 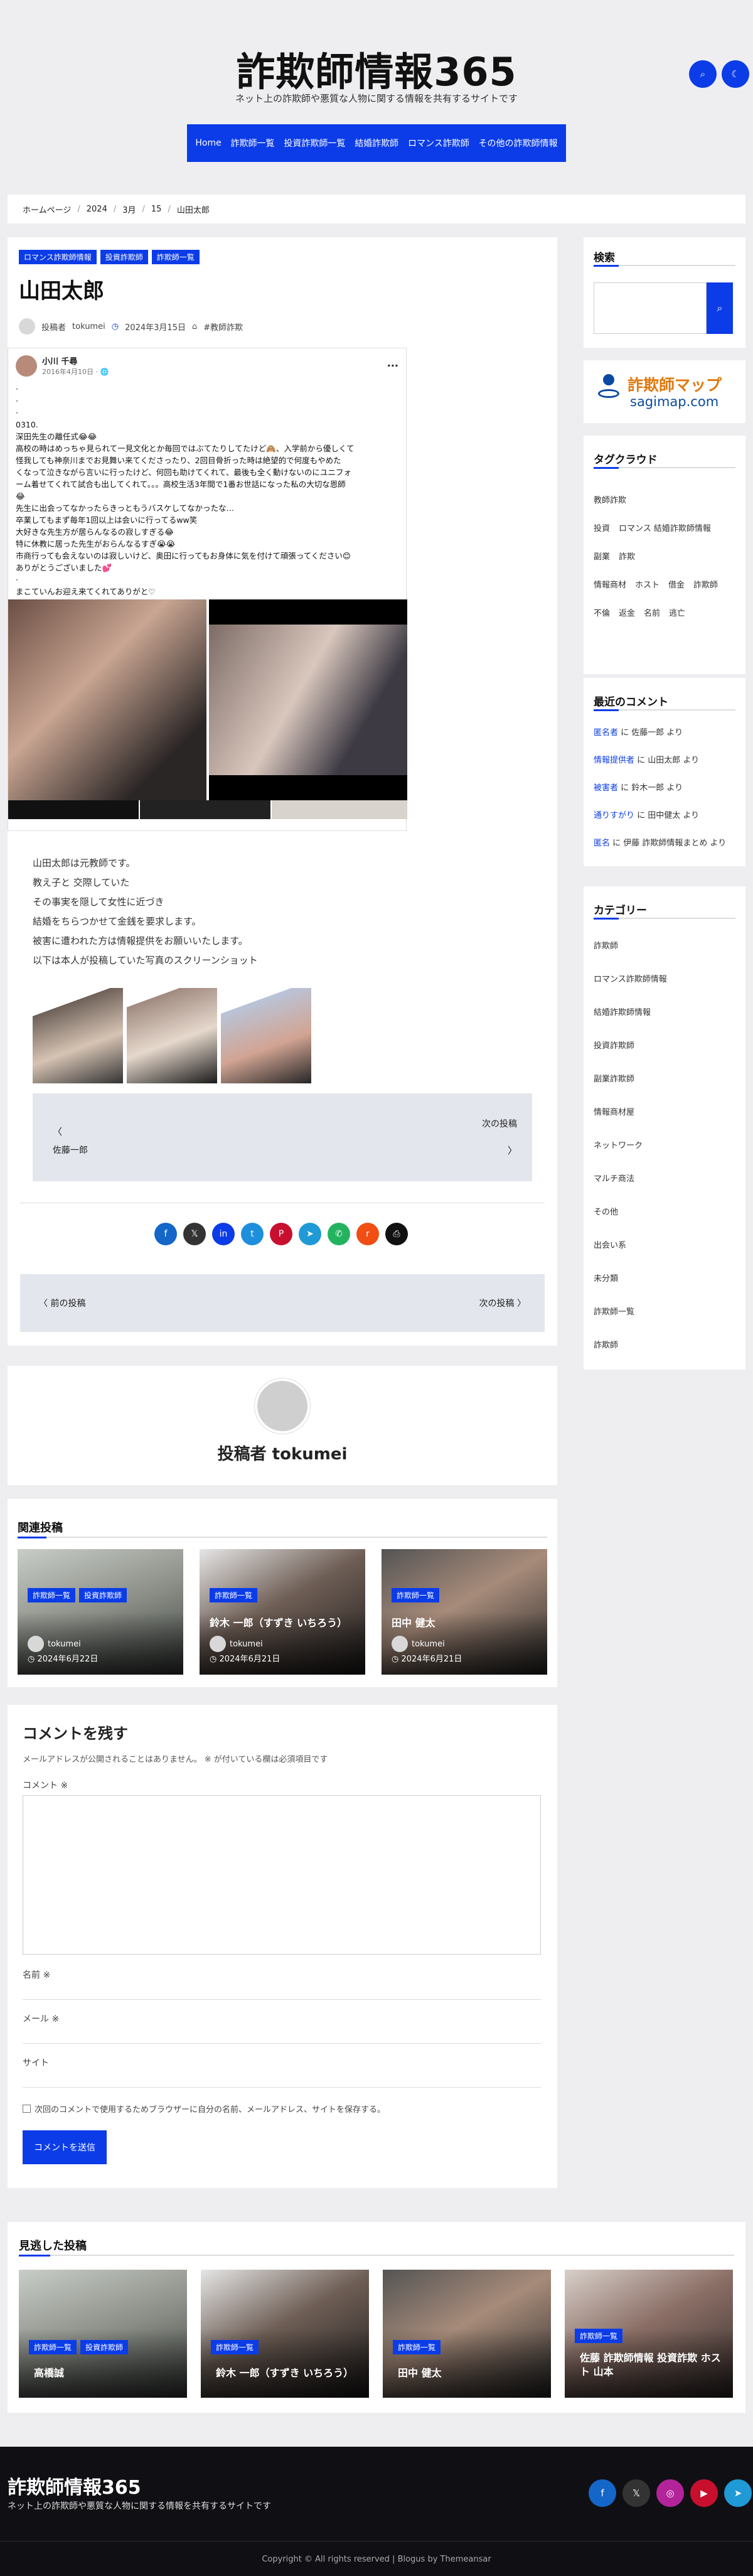 I want to click on tag-link: 教師詐欺, so click(x=610, y=499).